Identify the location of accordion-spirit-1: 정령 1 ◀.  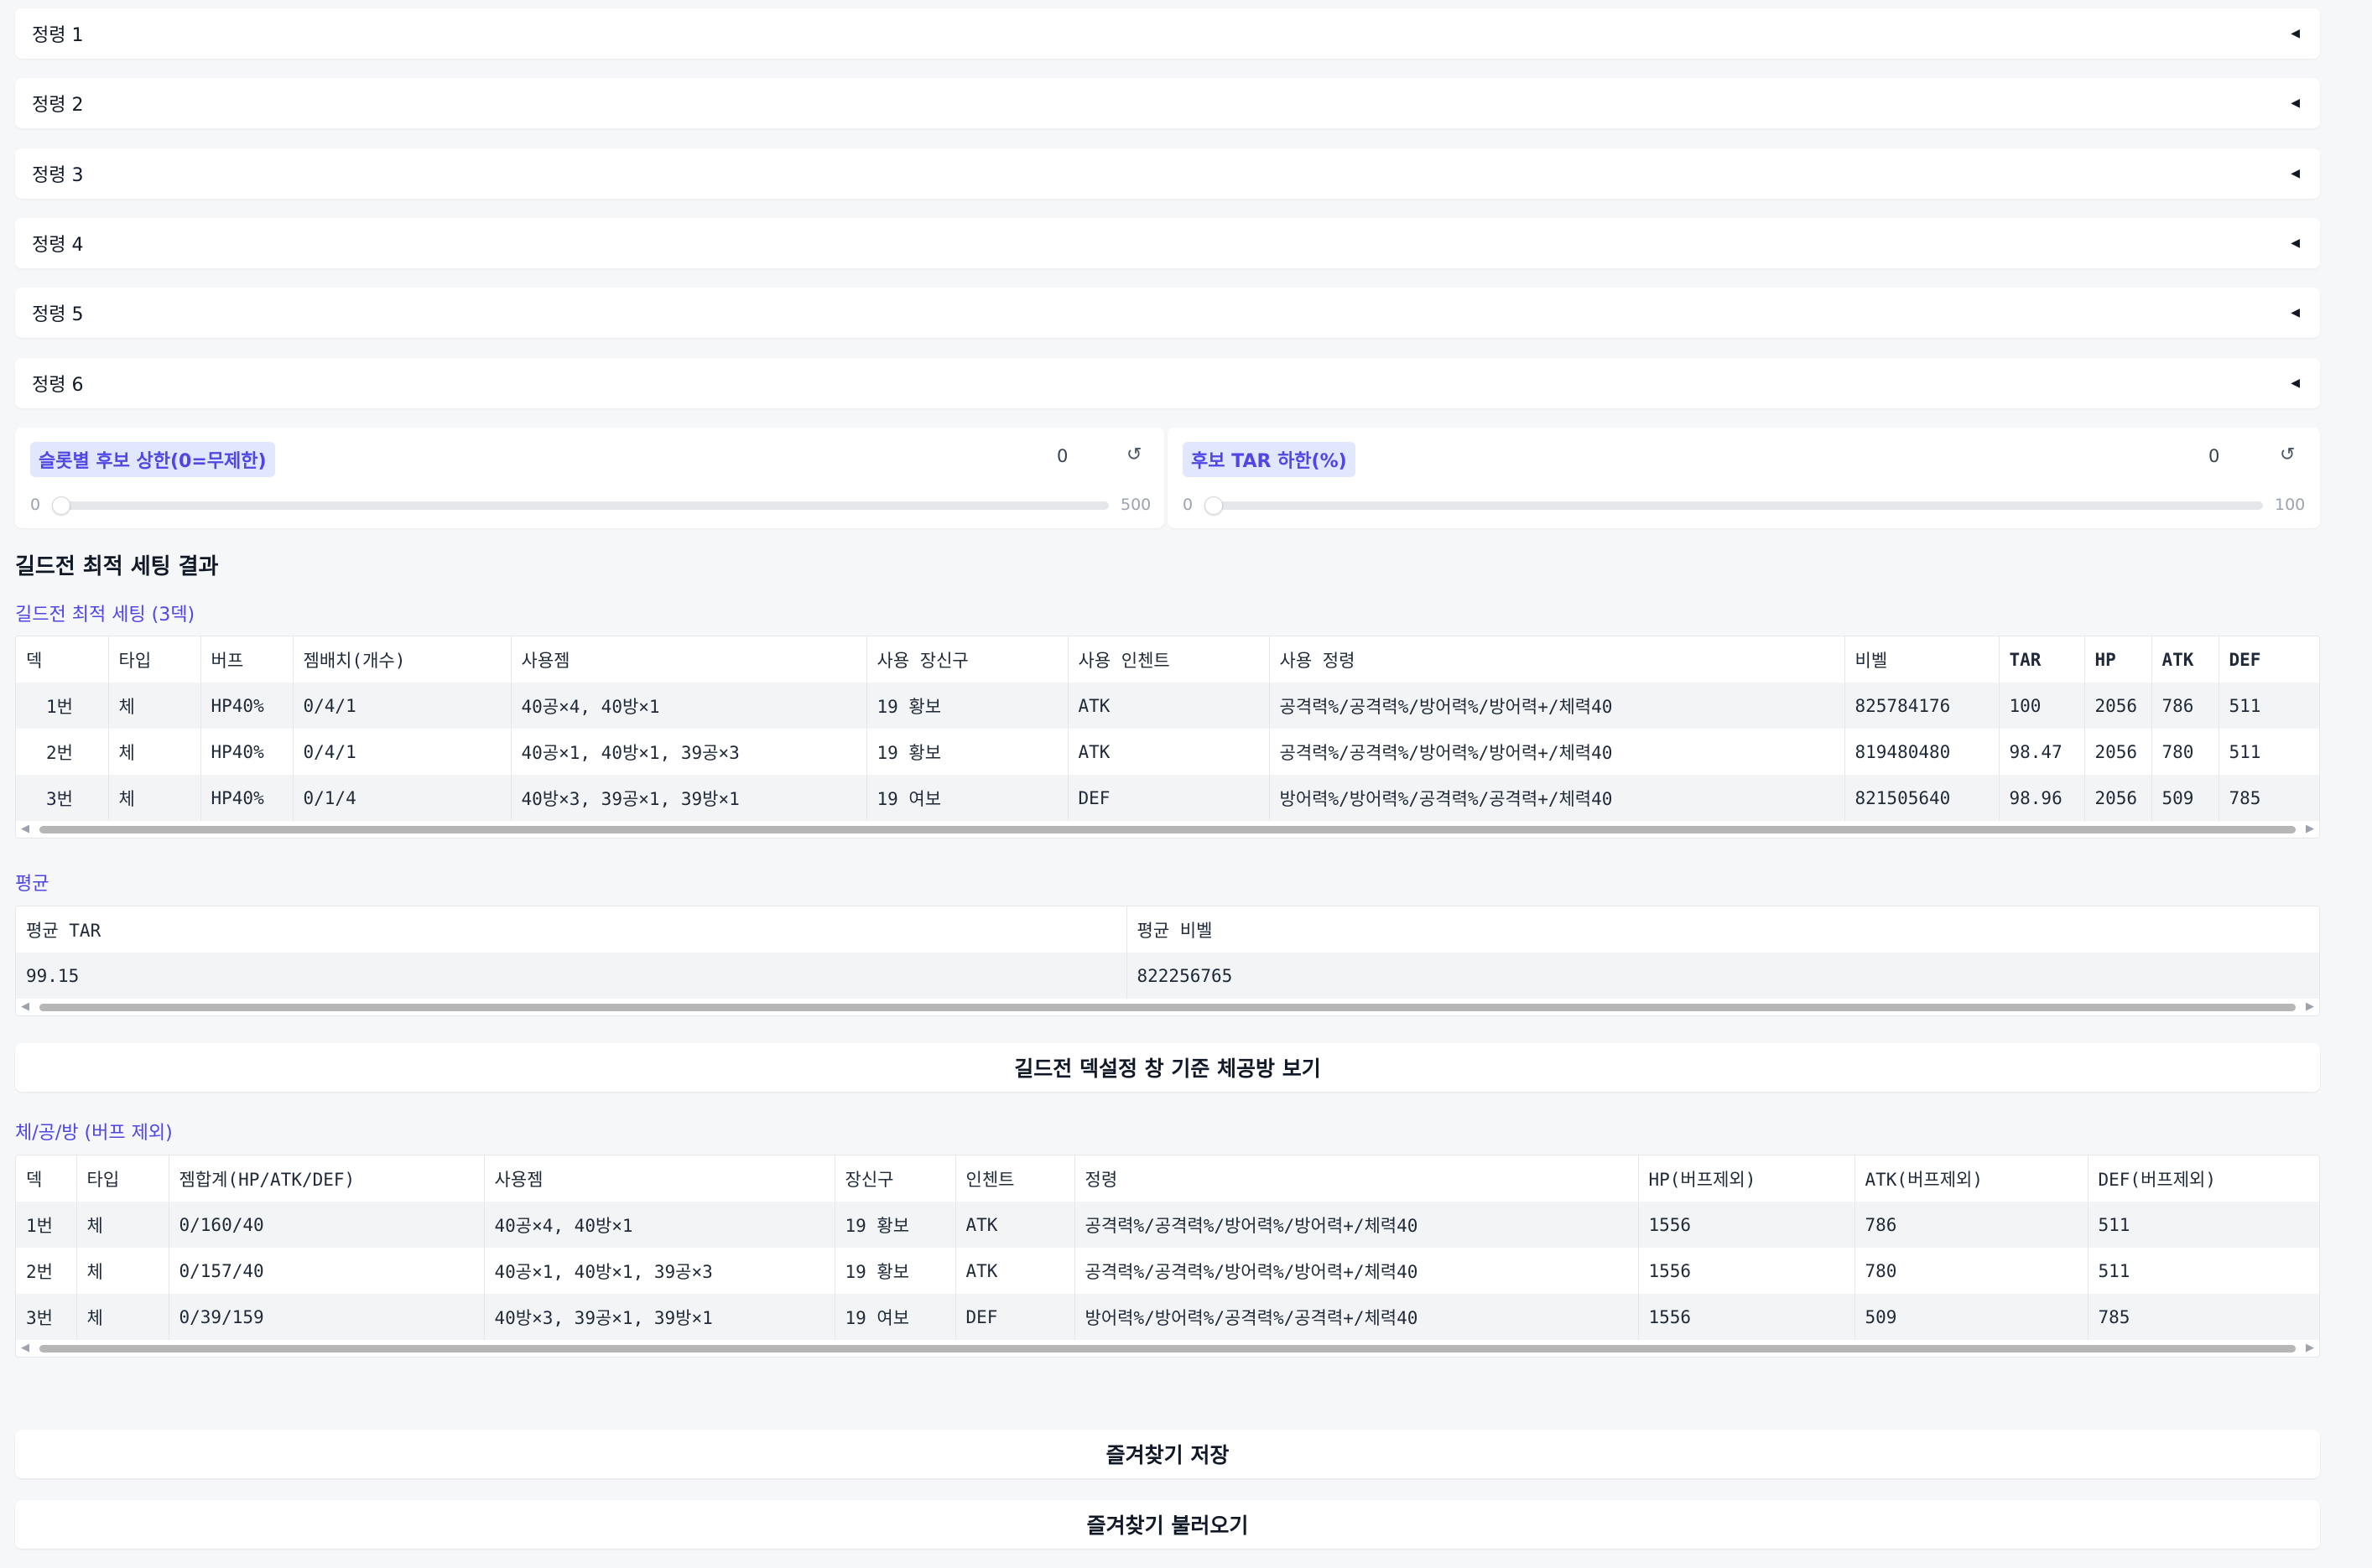
(1167, 33).